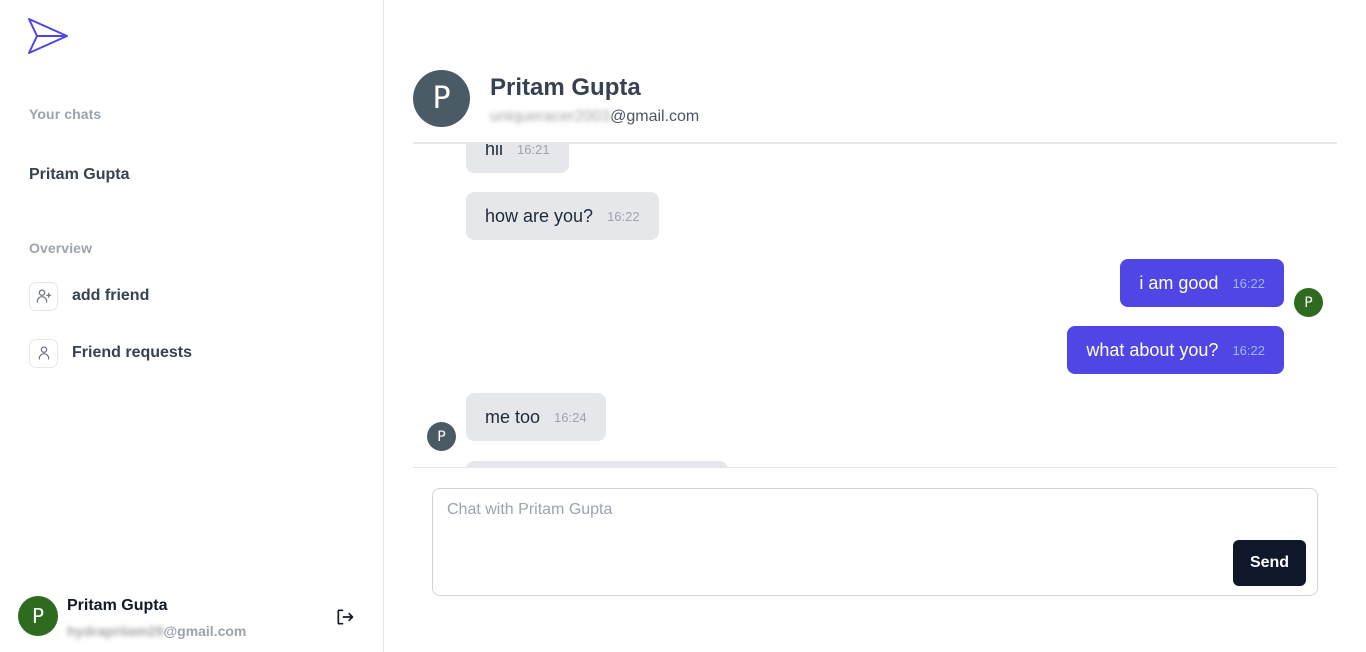  I want to click on message-input, so click(875, 542).